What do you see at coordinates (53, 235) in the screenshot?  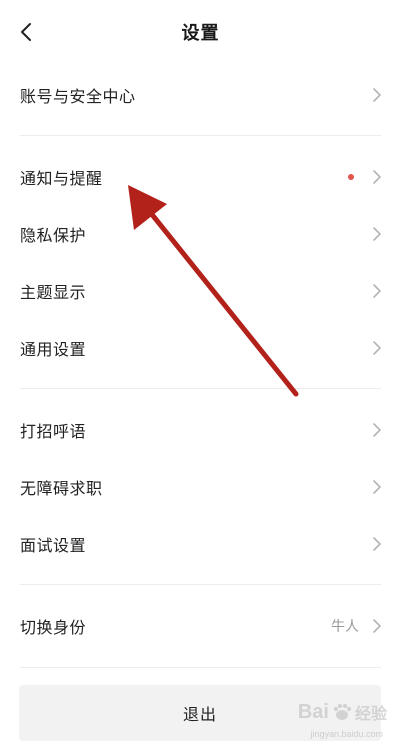 I see `list-item-label: 隐私保护` at bounding box center [53, 235].